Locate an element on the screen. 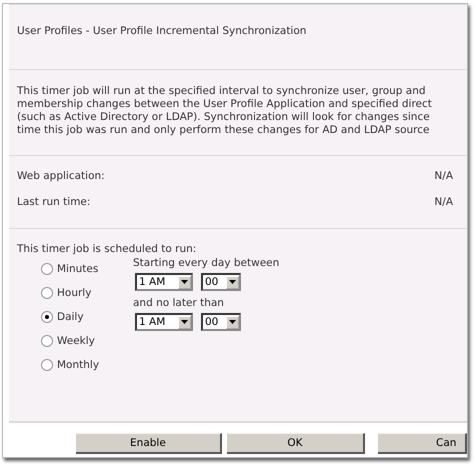 This screenshot has width=476, height=466. dialog-button: OK is located at coordinates (296, 443).